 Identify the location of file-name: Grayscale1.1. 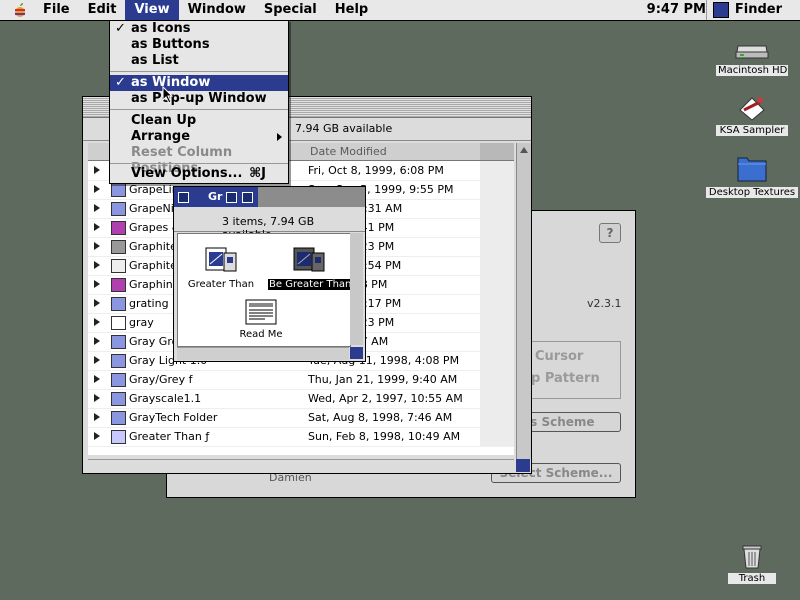
(165, 398).